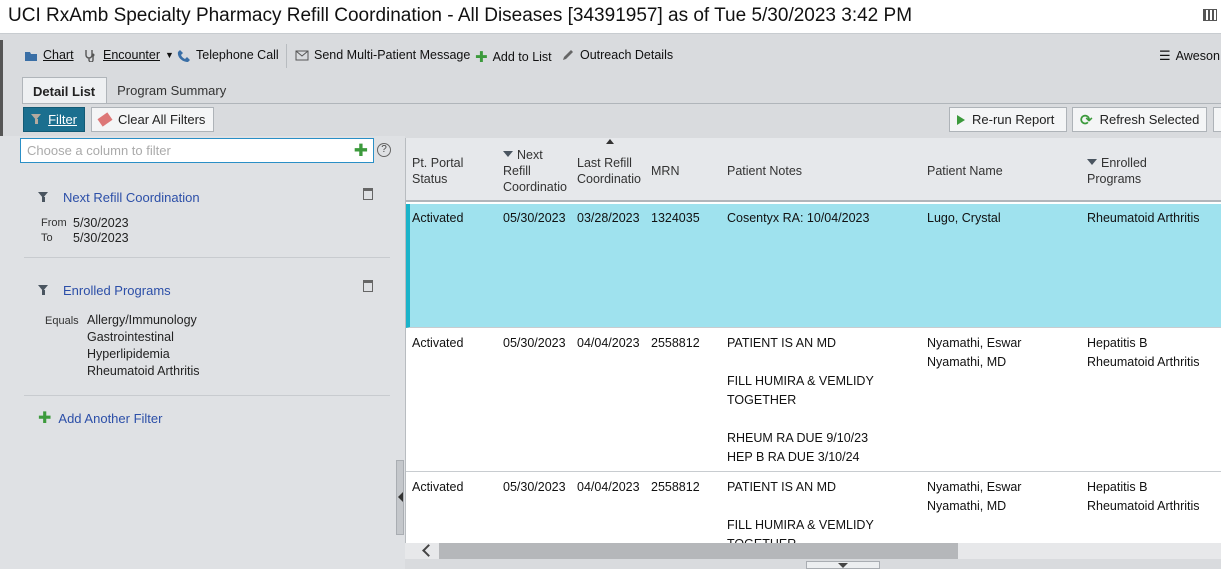  What do you see at coordinates (31, 55) in the screenshot?
I see `folder-icon` at bounding box center [31, 55].